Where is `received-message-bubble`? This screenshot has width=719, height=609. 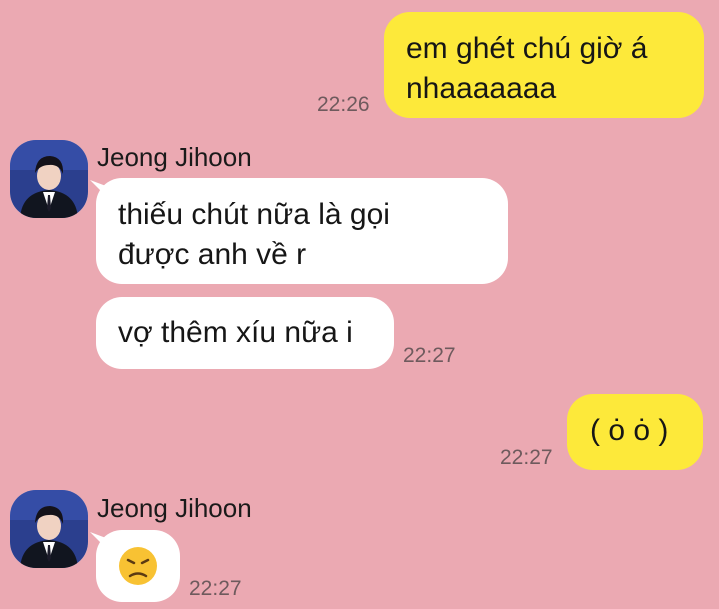 received-message-bubble is located at coordinates (138, 566).